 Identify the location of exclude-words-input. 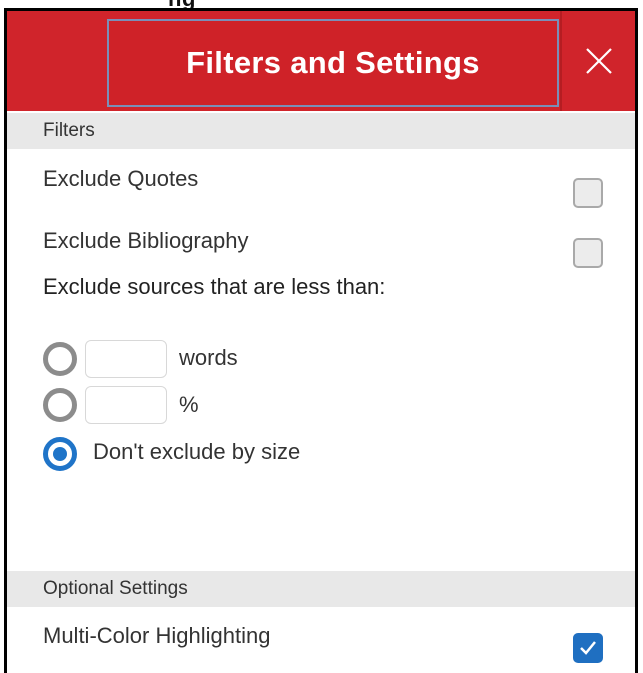
(126, 359).